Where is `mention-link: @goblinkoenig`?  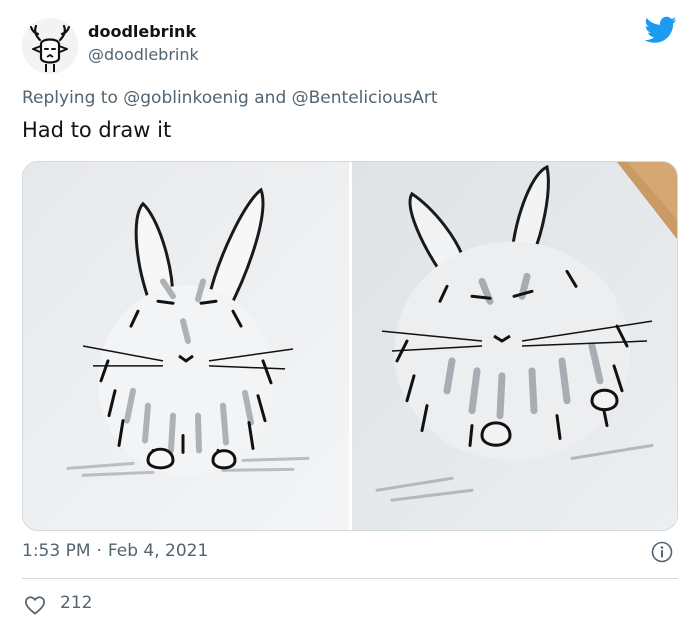 mention-link: @goblinkoenig is located at coordinates (186, 98).